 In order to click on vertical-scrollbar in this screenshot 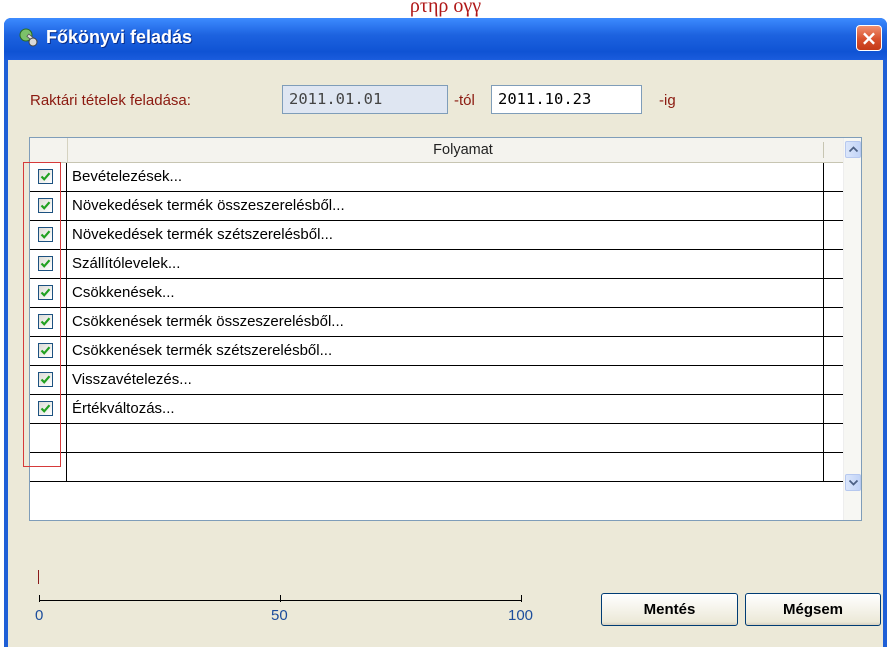, I will do `click(852, 329)`.